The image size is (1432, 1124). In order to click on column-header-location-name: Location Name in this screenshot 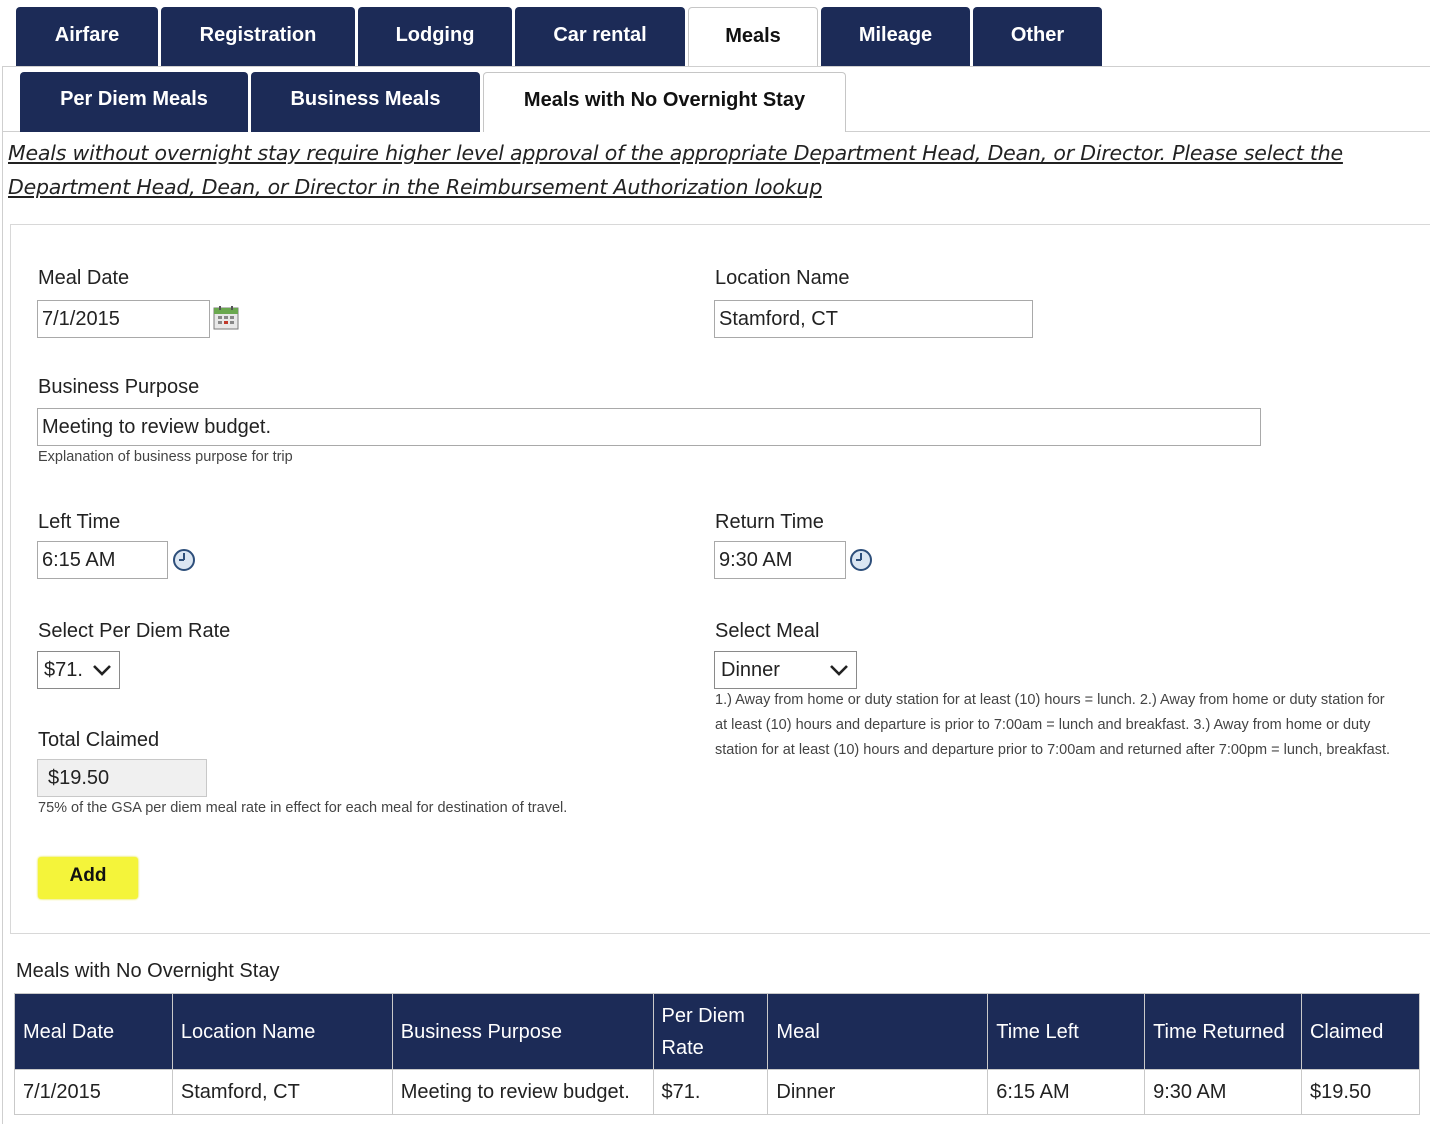, I will do `click(282, 1031)`.